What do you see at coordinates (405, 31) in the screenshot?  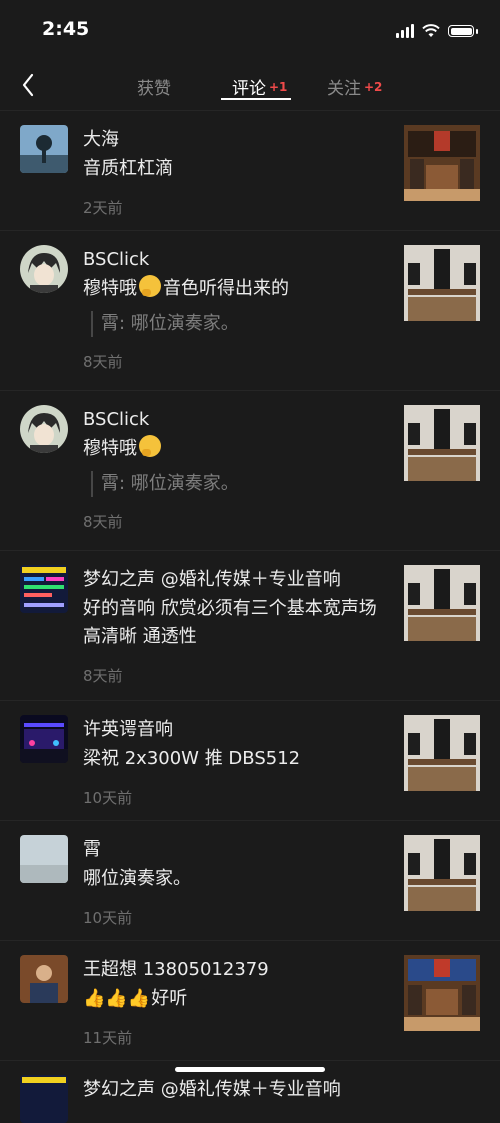 I see `cellular-signal-icon` at bounding box center [405, 31].